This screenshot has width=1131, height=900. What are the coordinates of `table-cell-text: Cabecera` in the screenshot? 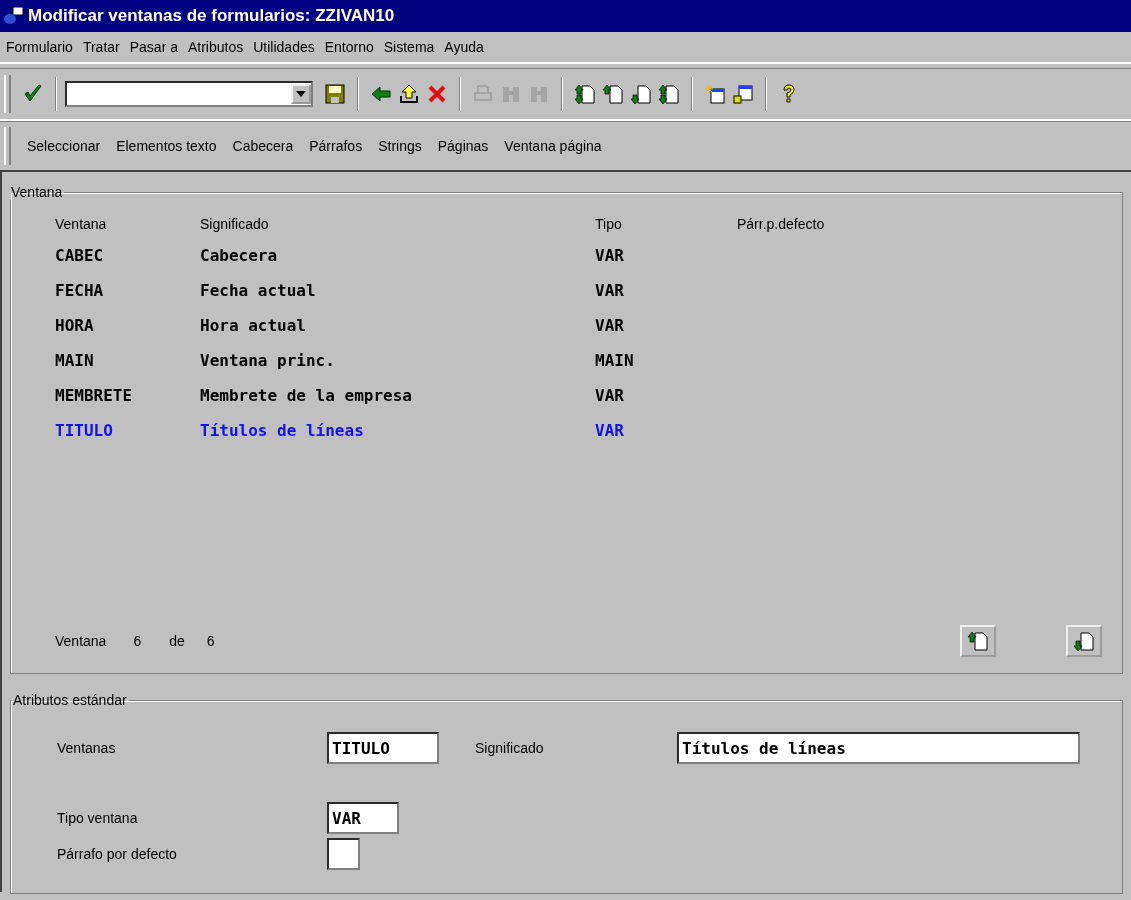 It's located at (239, 255).